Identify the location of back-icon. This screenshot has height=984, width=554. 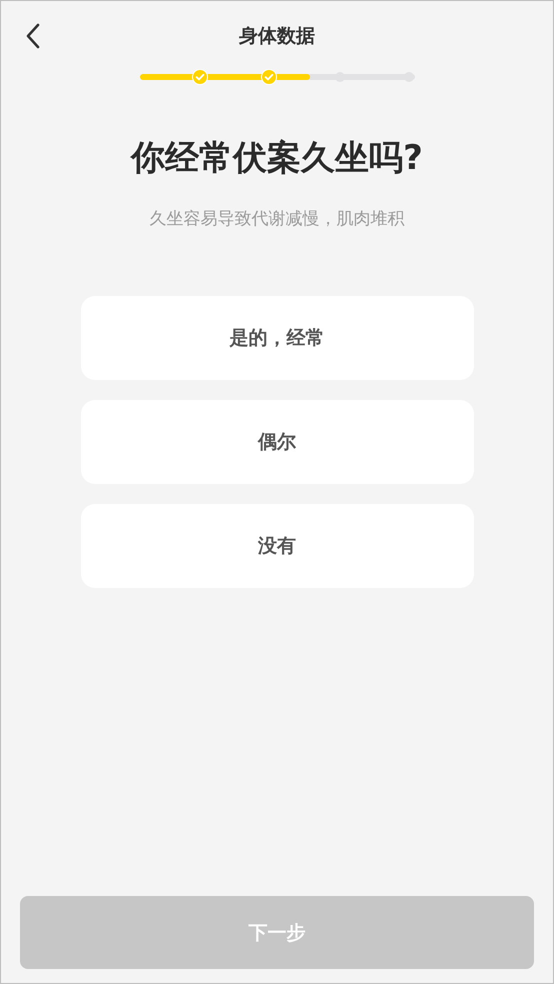
(33, 36).